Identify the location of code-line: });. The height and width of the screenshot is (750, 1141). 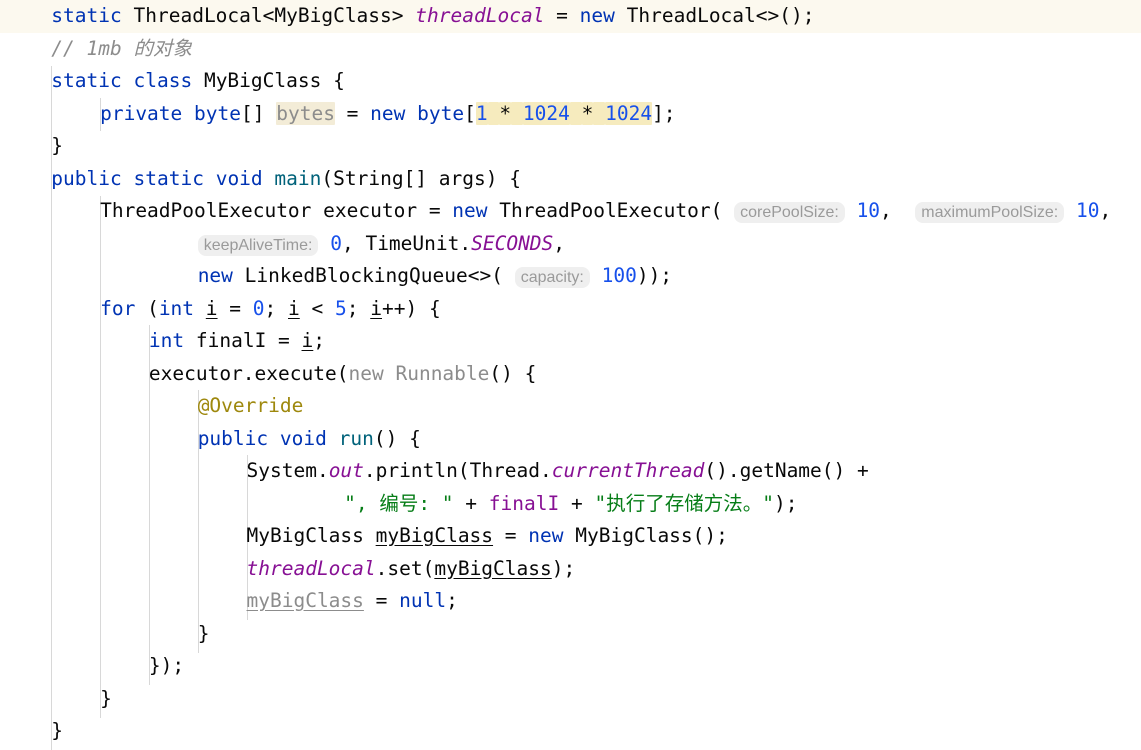
(570, 666).